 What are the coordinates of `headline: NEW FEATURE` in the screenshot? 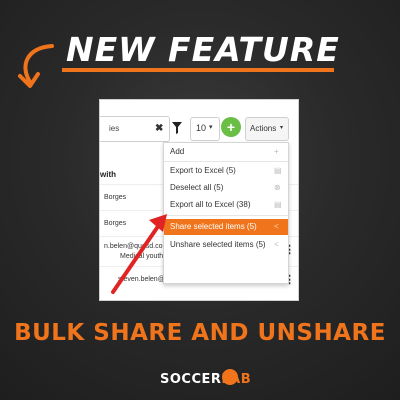 It's located at (203, 49).